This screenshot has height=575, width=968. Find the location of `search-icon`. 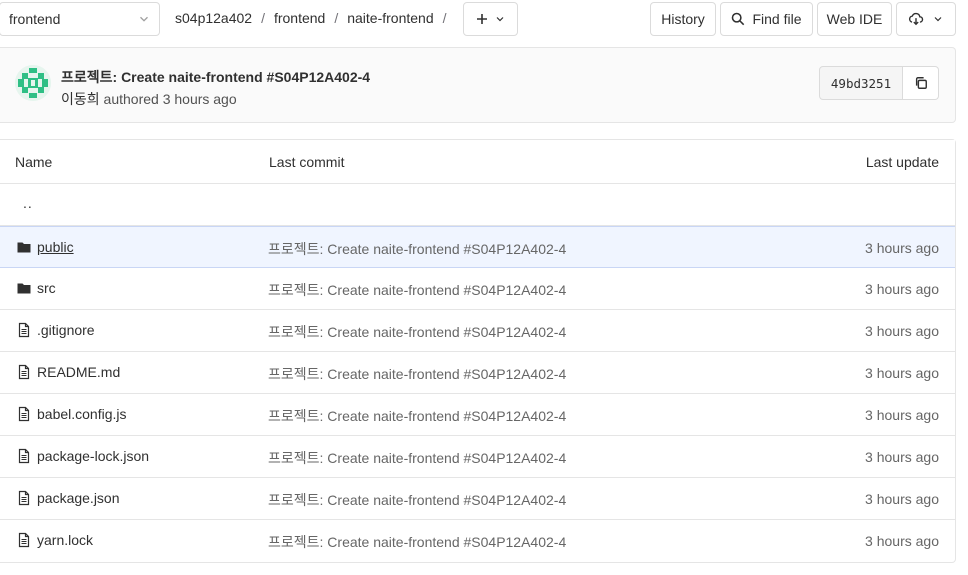

search-icon is located at coordinates (738, 19).